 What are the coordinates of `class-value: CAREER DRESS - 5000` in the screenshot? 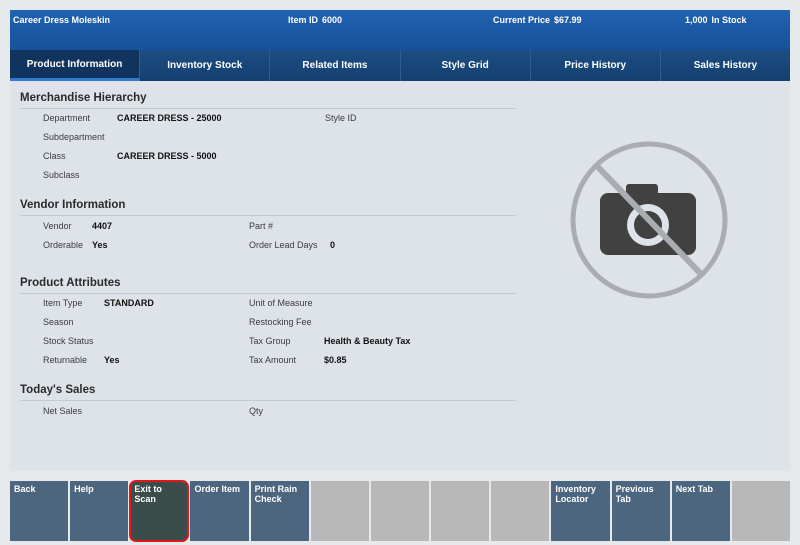 It's located at (167, 156).